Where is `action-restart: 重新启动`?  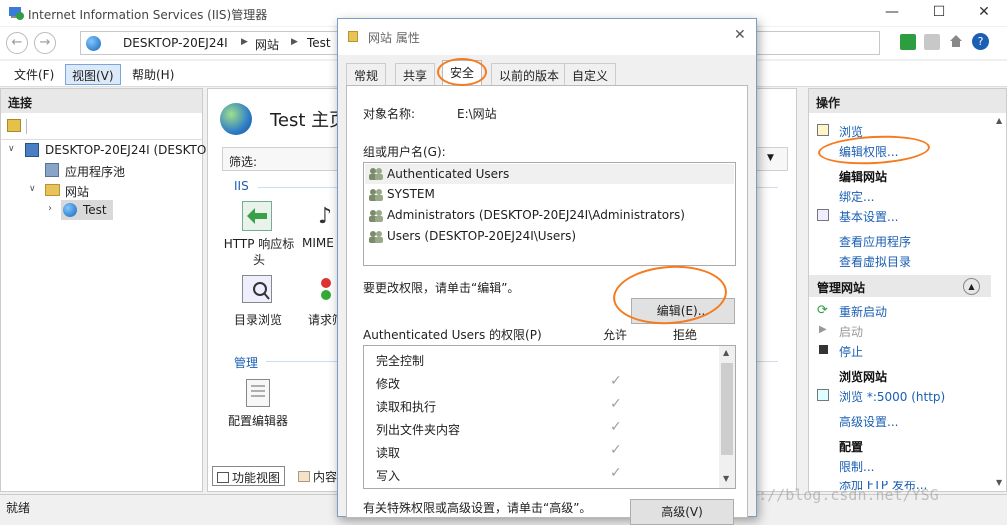
action-restart: 重新启动 is located at coordinates (863, 311).